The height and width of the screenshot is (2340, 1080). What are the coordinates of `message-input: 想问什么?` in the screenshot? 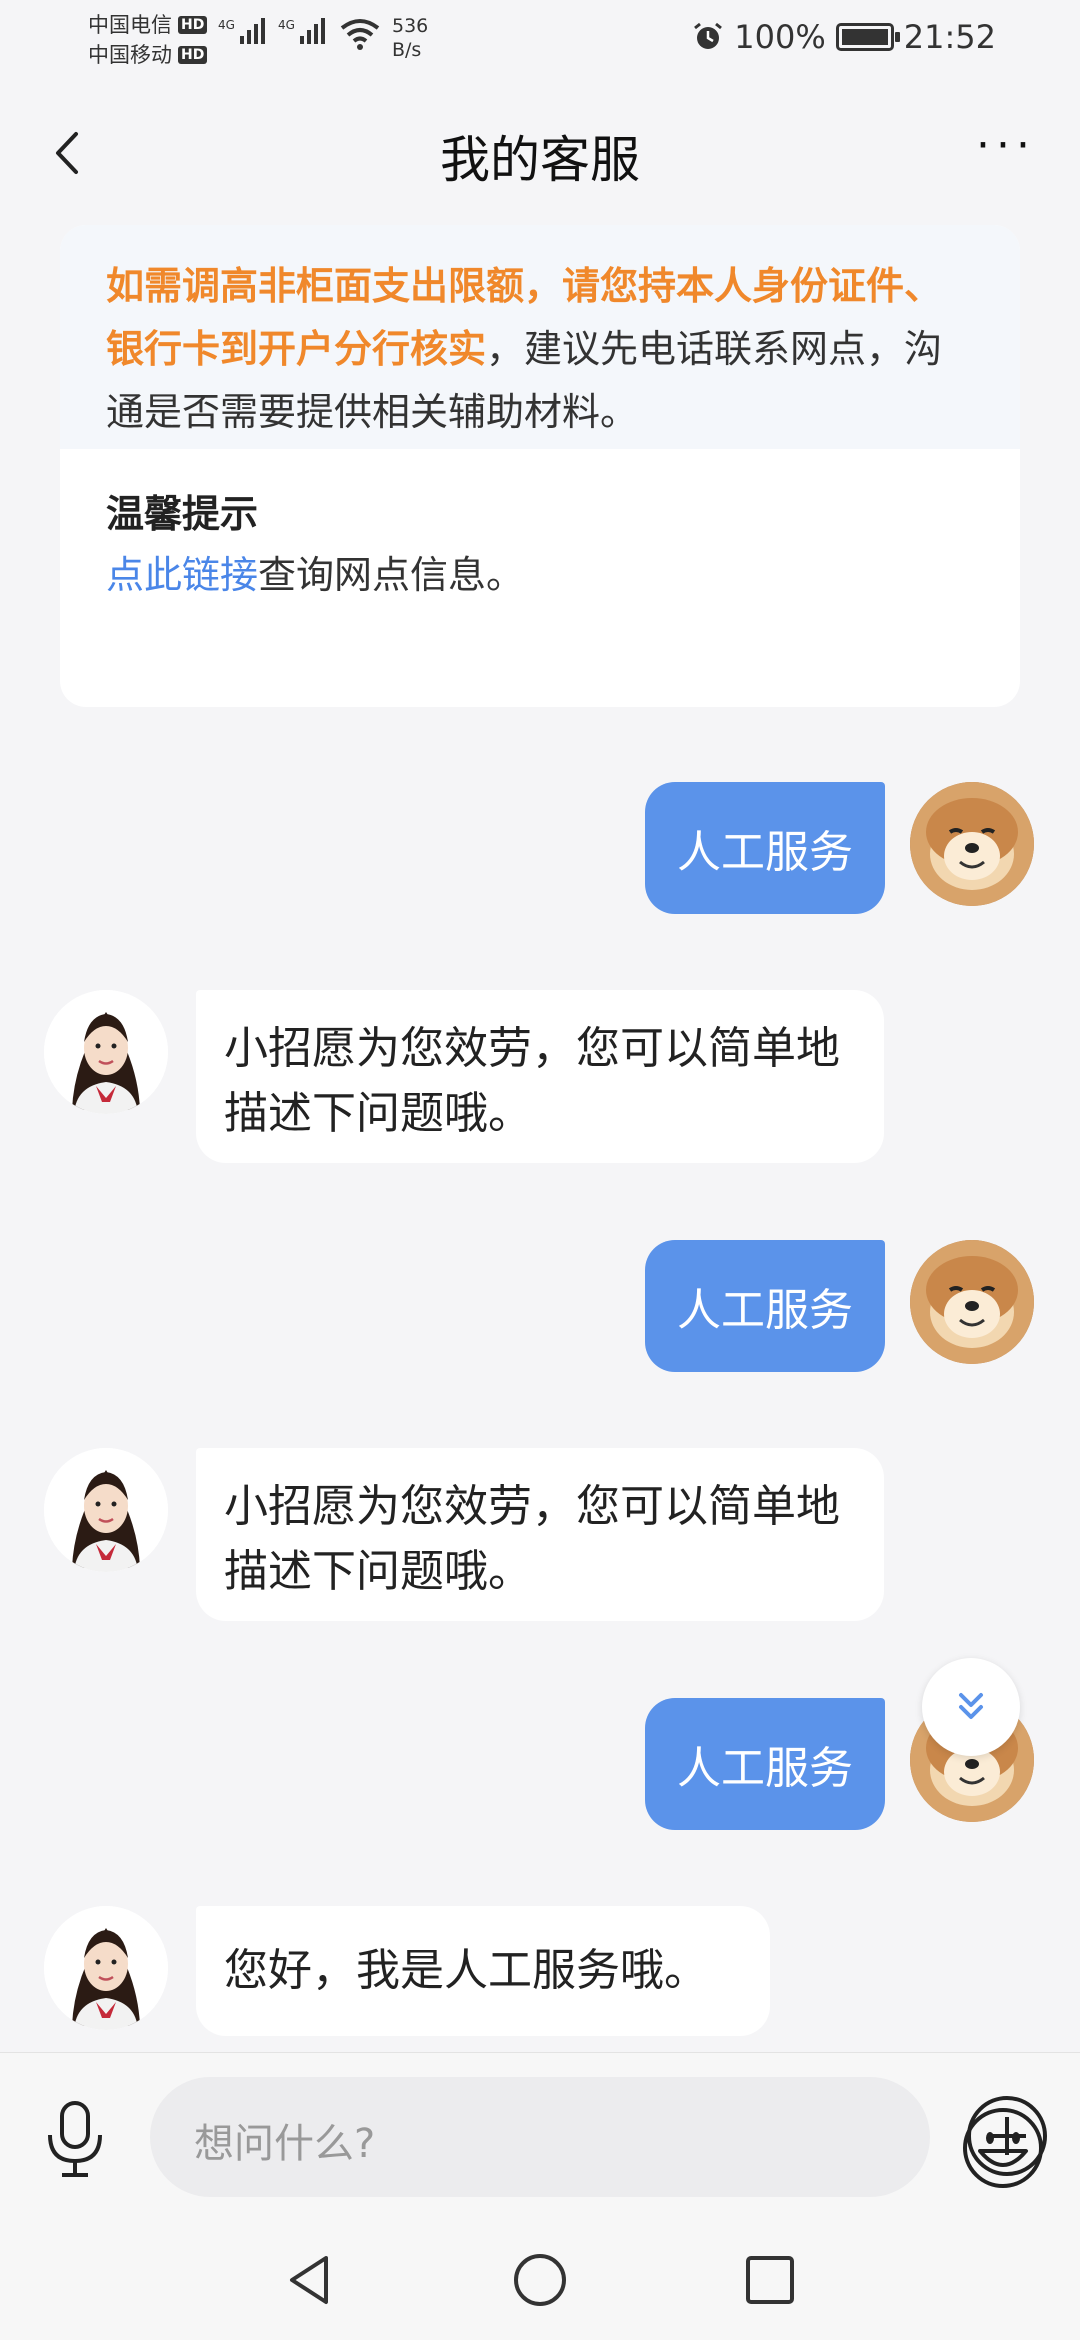 It's located at (596, 2137).